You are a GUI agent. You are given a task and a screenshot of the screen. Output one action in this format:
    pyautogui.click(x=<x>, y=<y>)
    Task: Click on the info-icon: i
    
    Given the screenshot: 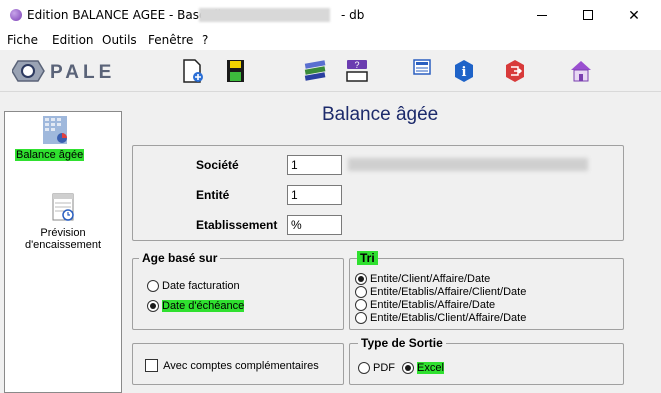 What is the action you would take?
    pyautogui.click(x=464, y=71)
    